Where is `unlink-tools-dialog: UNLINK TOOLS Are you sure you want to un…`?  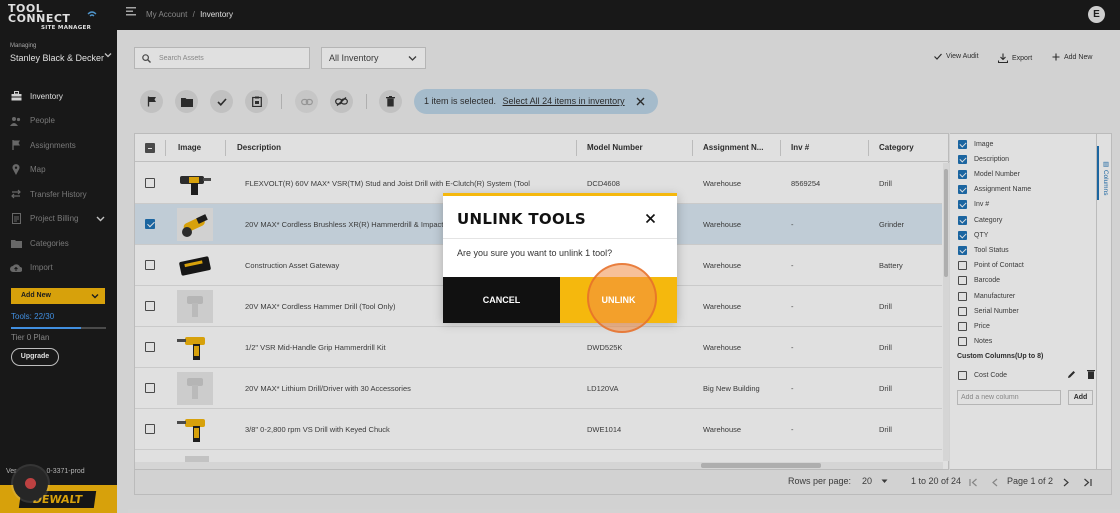
unlink-tools-dialog: UNLINK TOOLS Are you sure you want to un… is located at coordinates (560, 263).